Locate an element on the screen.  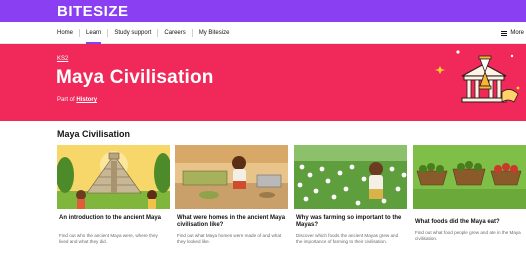
pyramid-thumbnail is located at coordinates (113, 177).